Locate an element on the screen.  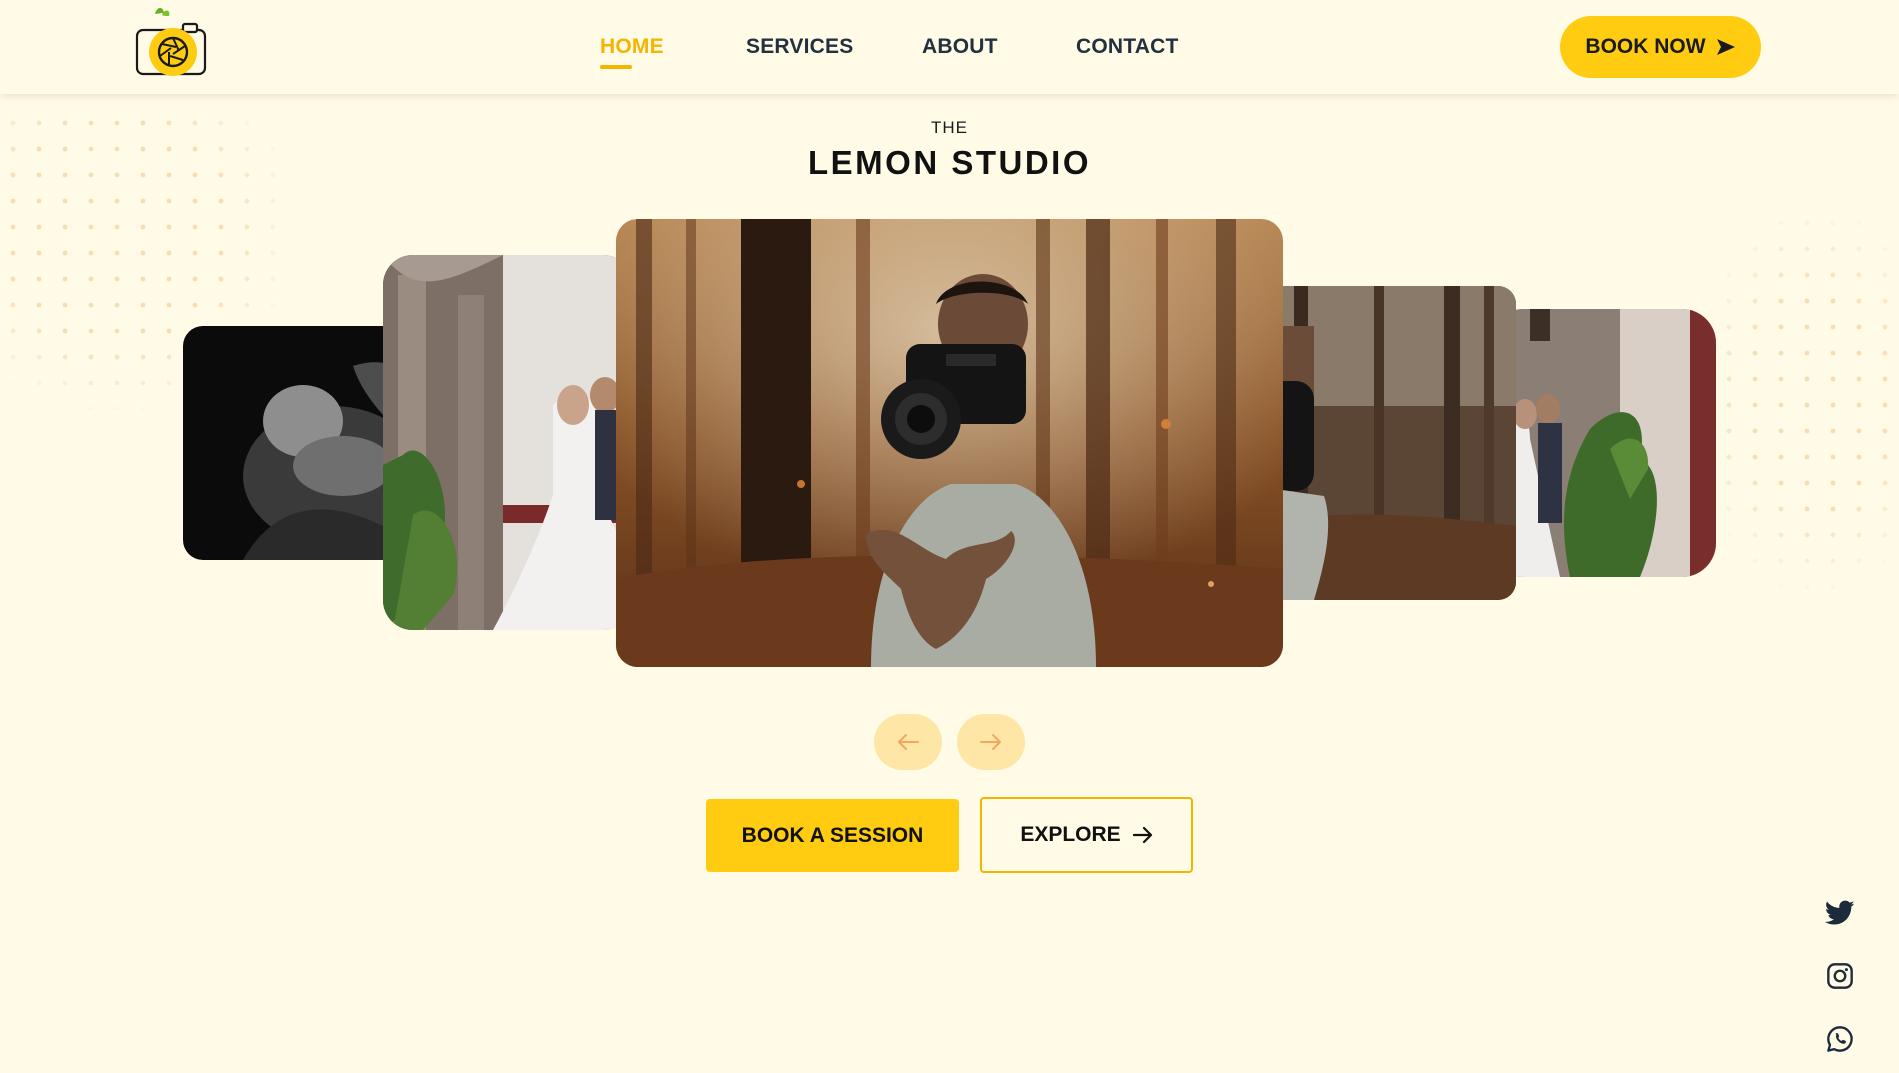
nav-item-services: SERVICES is located at coordinates (799, 47).